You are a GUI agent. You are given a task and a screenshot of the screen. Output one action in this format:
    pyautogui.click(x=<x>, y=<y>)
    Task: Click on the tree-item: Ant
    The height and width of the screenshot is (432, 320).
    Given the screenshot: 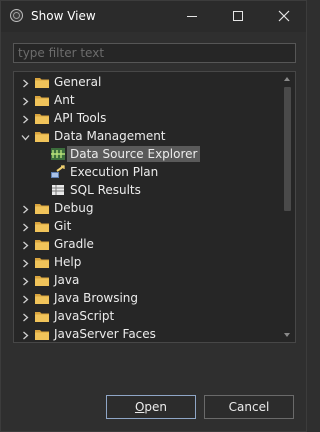 What is the action you would take?
    pyautogui.click(x=147, y=100)
    